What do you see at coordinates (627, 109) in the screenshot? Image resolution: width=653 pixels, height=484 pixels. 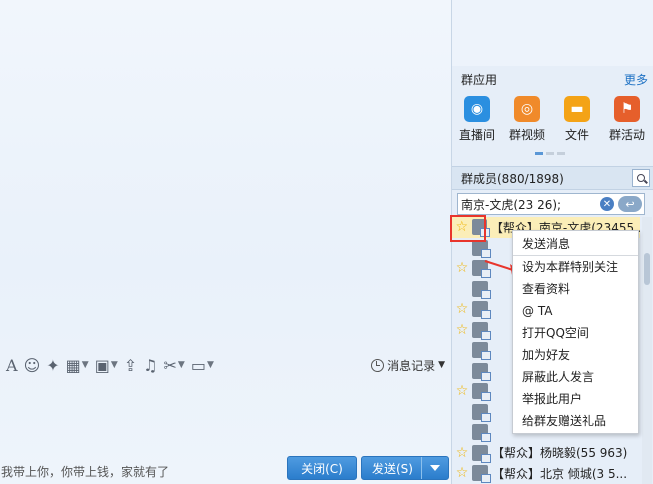 I see `group-activity-icon: ⚑` at bounding box center [627, 109].